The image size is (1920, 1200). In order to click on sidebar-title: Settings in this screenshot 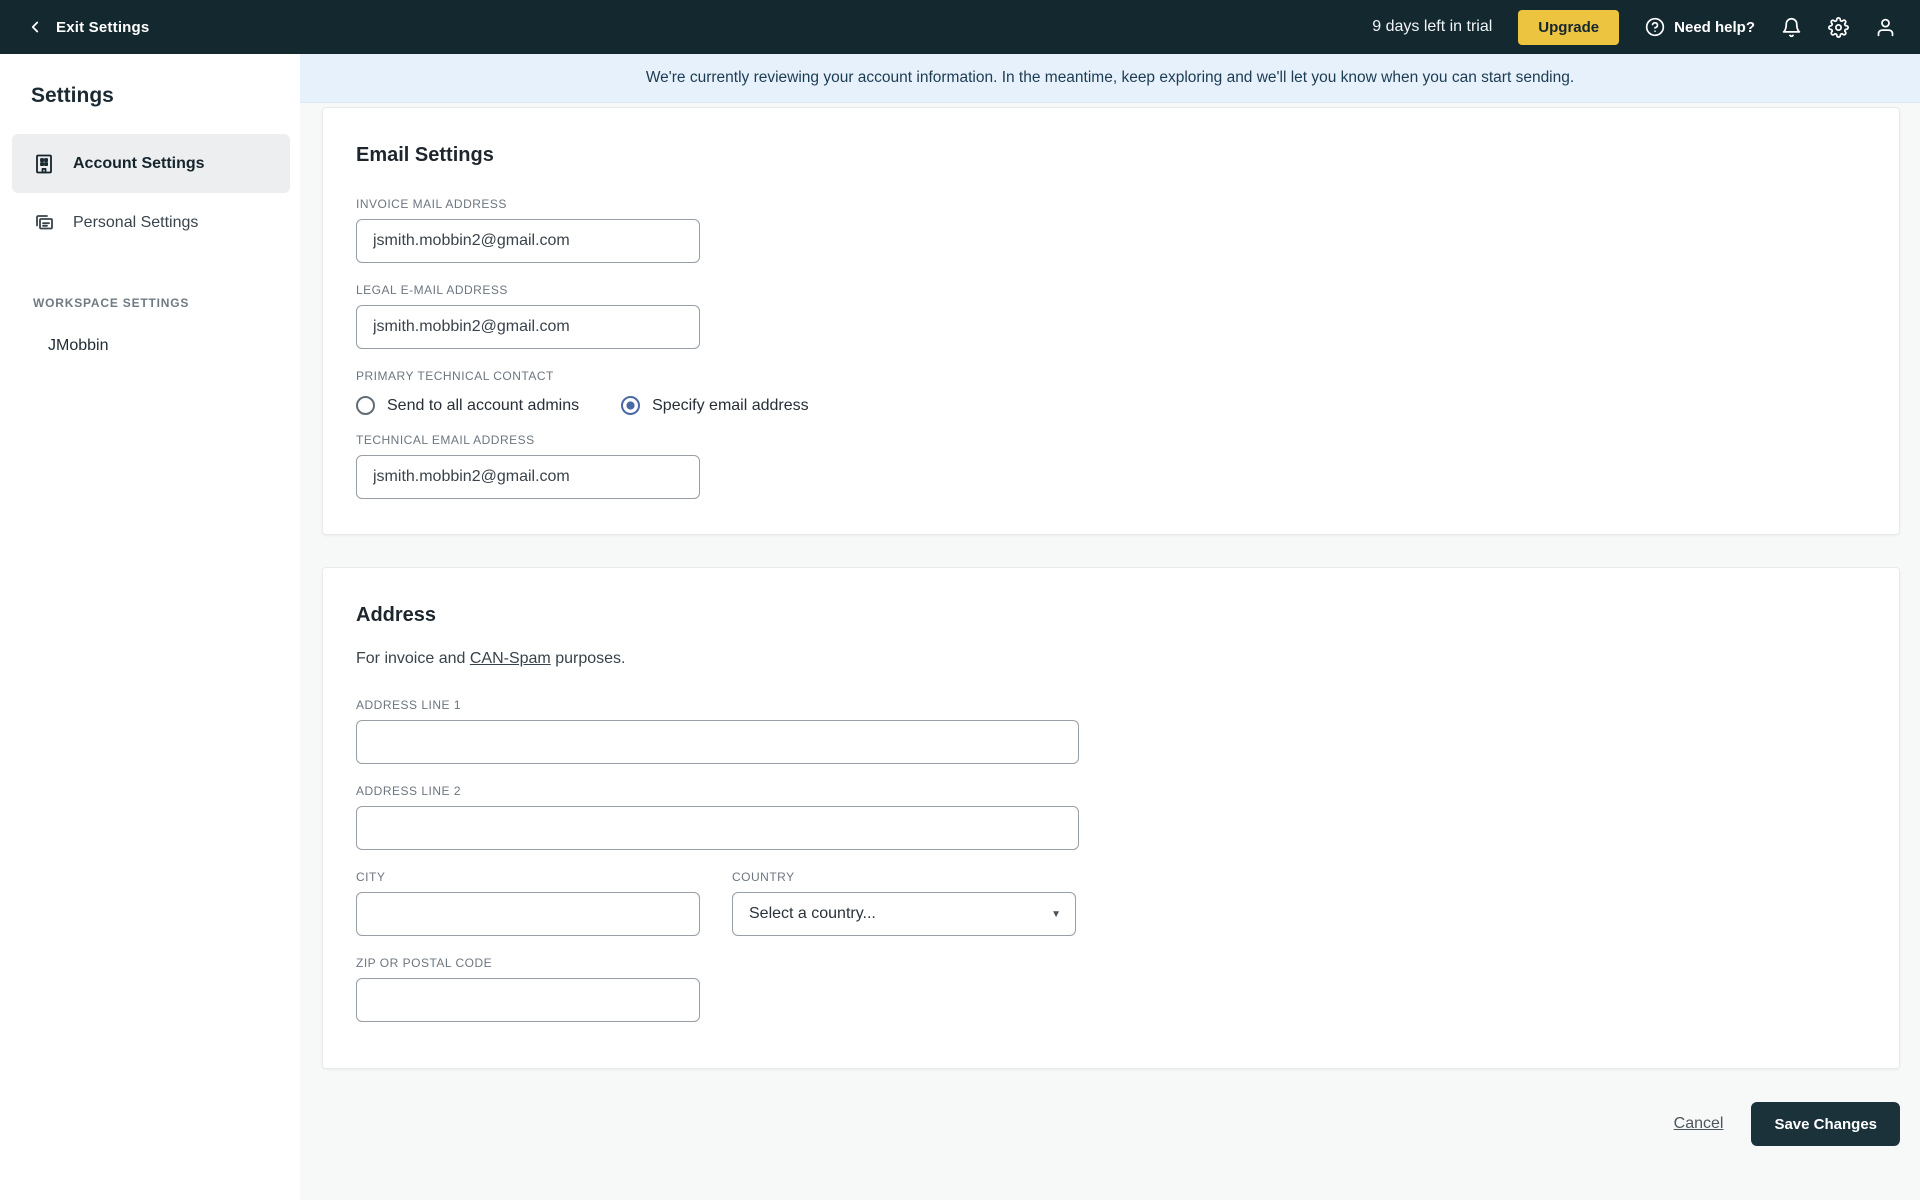, I will do `click(72, 95)`.